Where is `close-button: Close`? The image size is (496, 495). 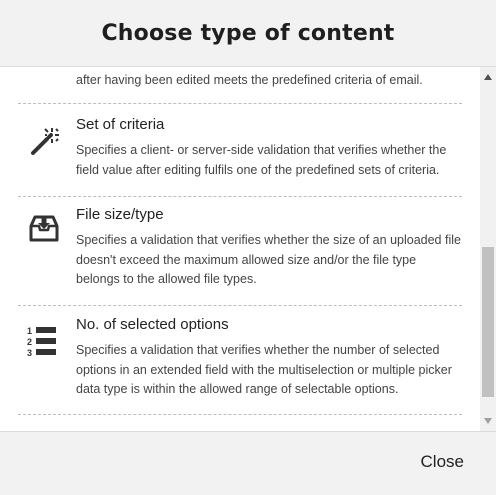
close-button: Close is located at coordinates (442, 462).